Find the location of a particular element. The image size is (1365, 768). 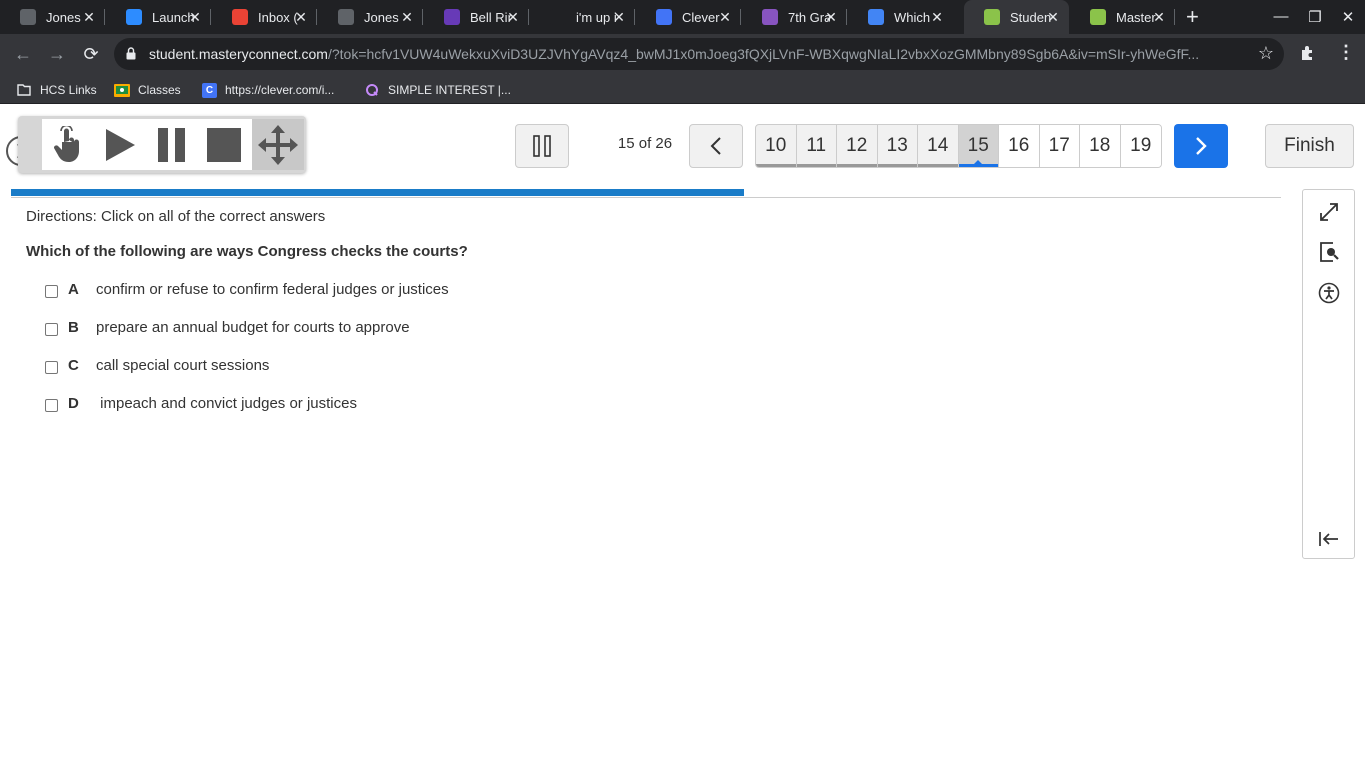

answer-choice-c: Ccall special court sessions is located at coordinates (656, 365).